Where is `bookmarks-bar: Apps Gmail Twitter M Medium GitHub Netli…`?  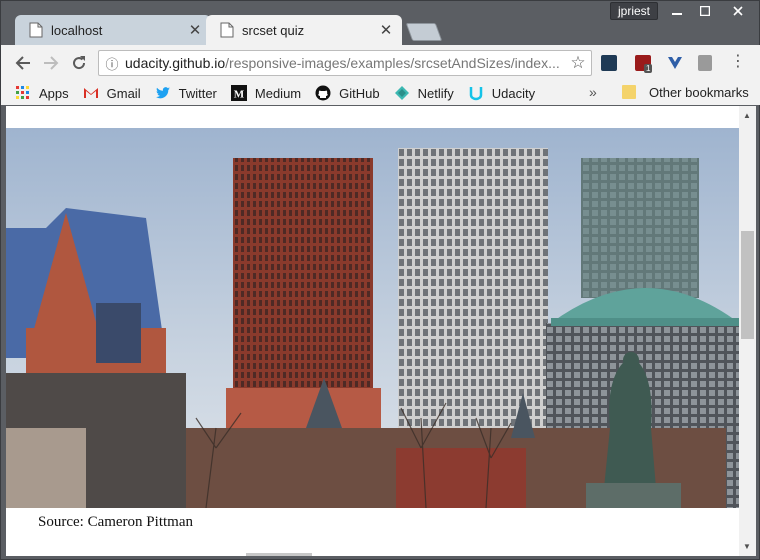 bookmarks-bar: Apps Gmail Twitter M Medium GitHub Netli… is located at coordinates (380, 93).